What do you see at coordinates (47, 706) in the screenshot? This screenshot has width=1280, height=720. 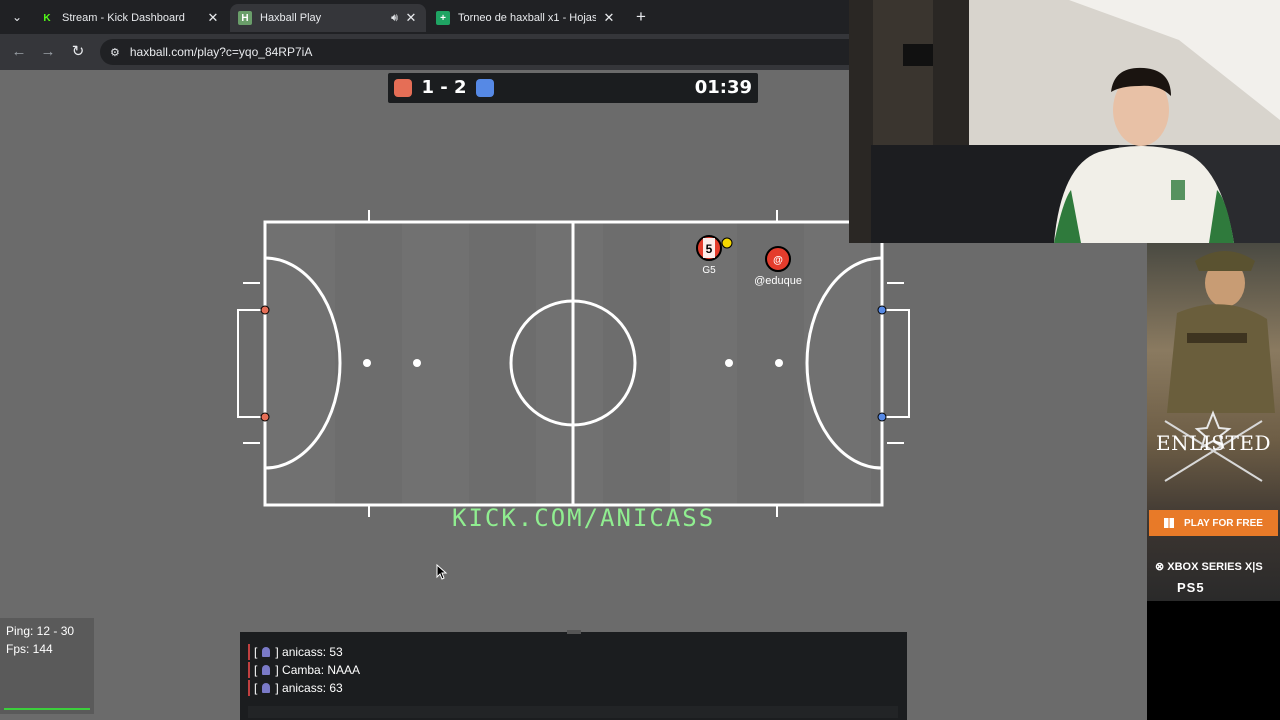 I see `fps-graph` at bounding box center [47, 706].